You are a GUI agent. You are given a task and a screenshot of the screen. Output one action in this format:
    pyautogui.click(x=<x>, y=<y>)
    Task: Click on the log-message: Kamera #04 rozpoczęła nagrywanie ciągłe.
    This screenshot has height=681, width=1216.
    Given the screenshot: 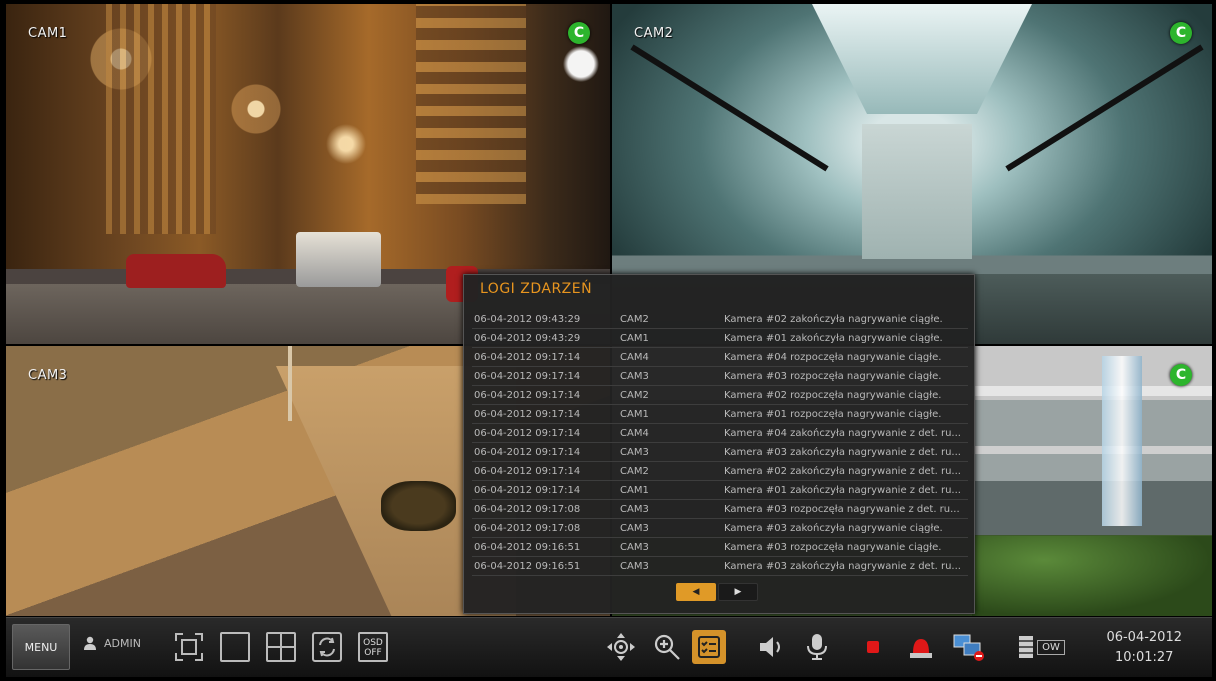 What is the action you would take?
    pyautogui.click(x=833, y=357)
    